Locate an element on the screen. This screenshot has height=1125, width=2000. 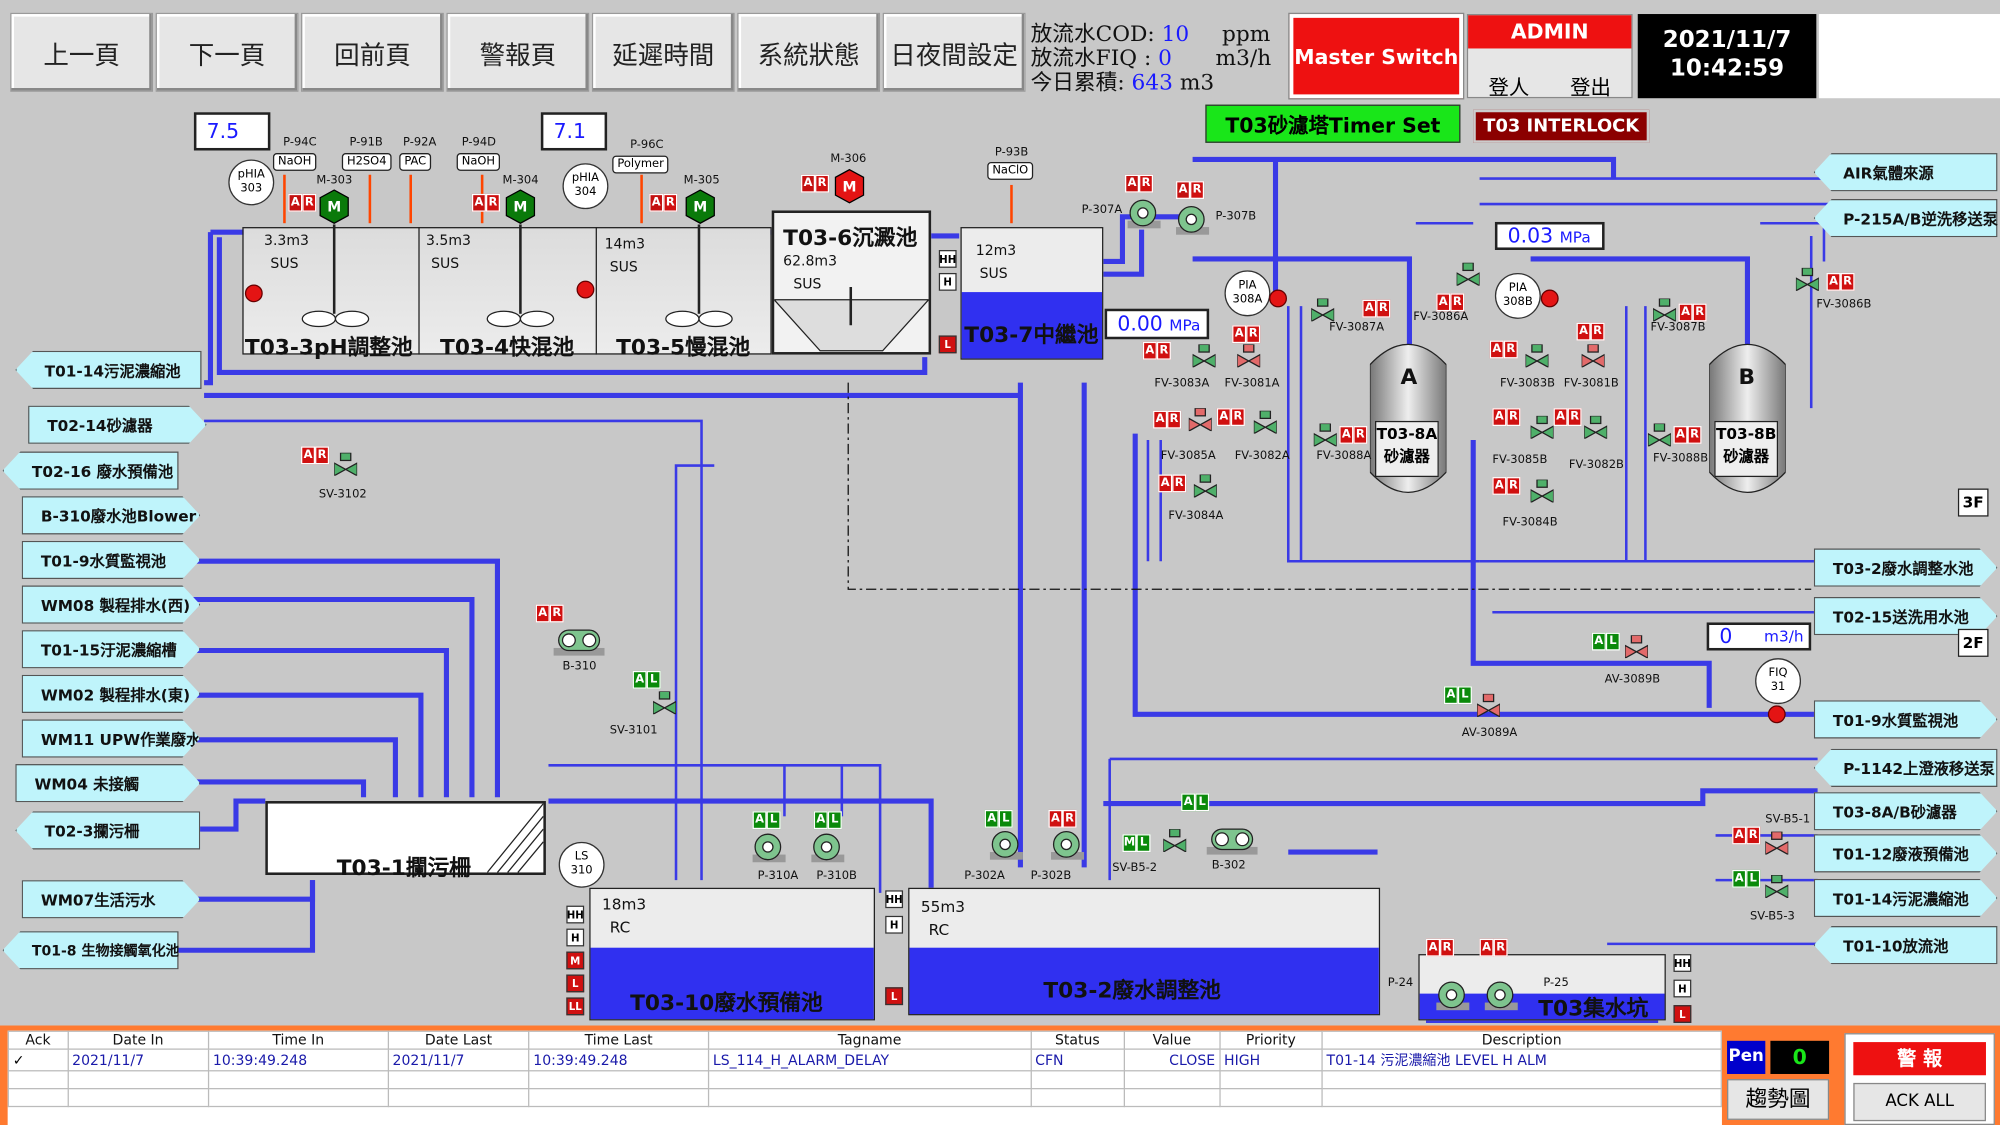
left-link-12: WM07生活污水 is located at coordinates (111, 899).